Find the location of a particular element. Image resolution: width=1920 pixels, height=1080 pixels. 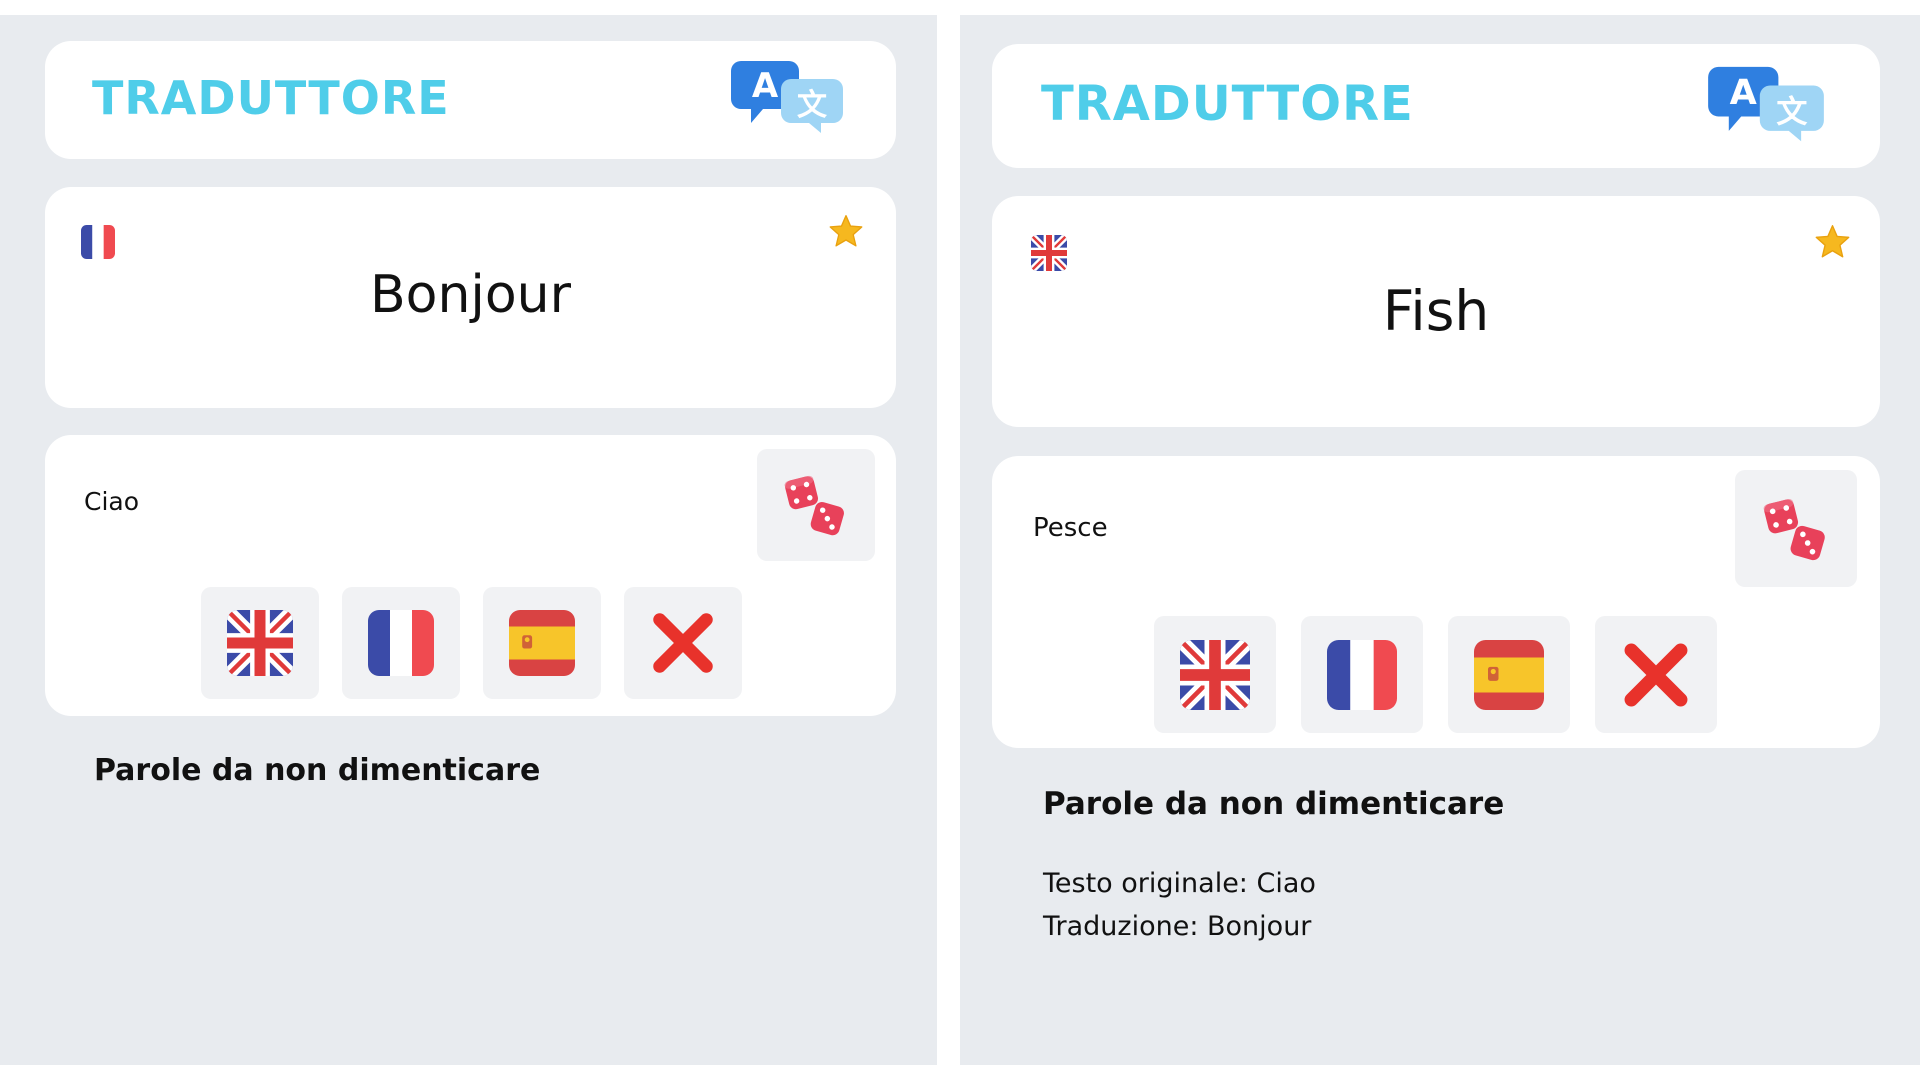

translated-word: Fish is located at coordinates (1436, 311).